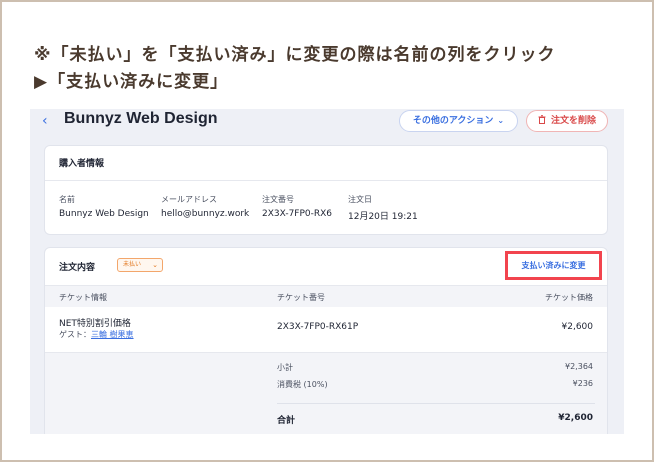  What do you see at coordinates (318, 327) in the screenshot?
I see `ticket-number: 2X3X-7FP0-RX61P` at bounding box center [318, 327].